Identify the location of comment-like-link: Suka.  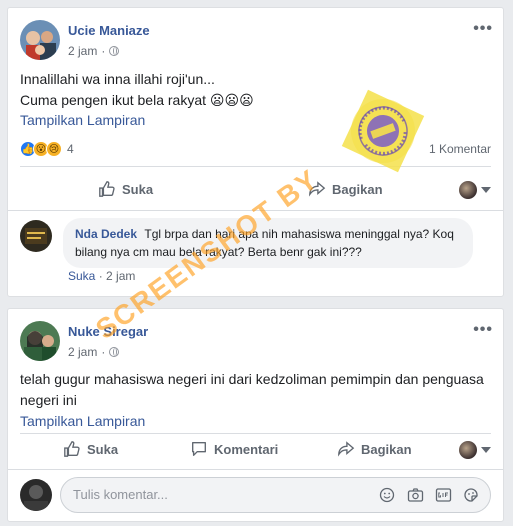
(81, 276).